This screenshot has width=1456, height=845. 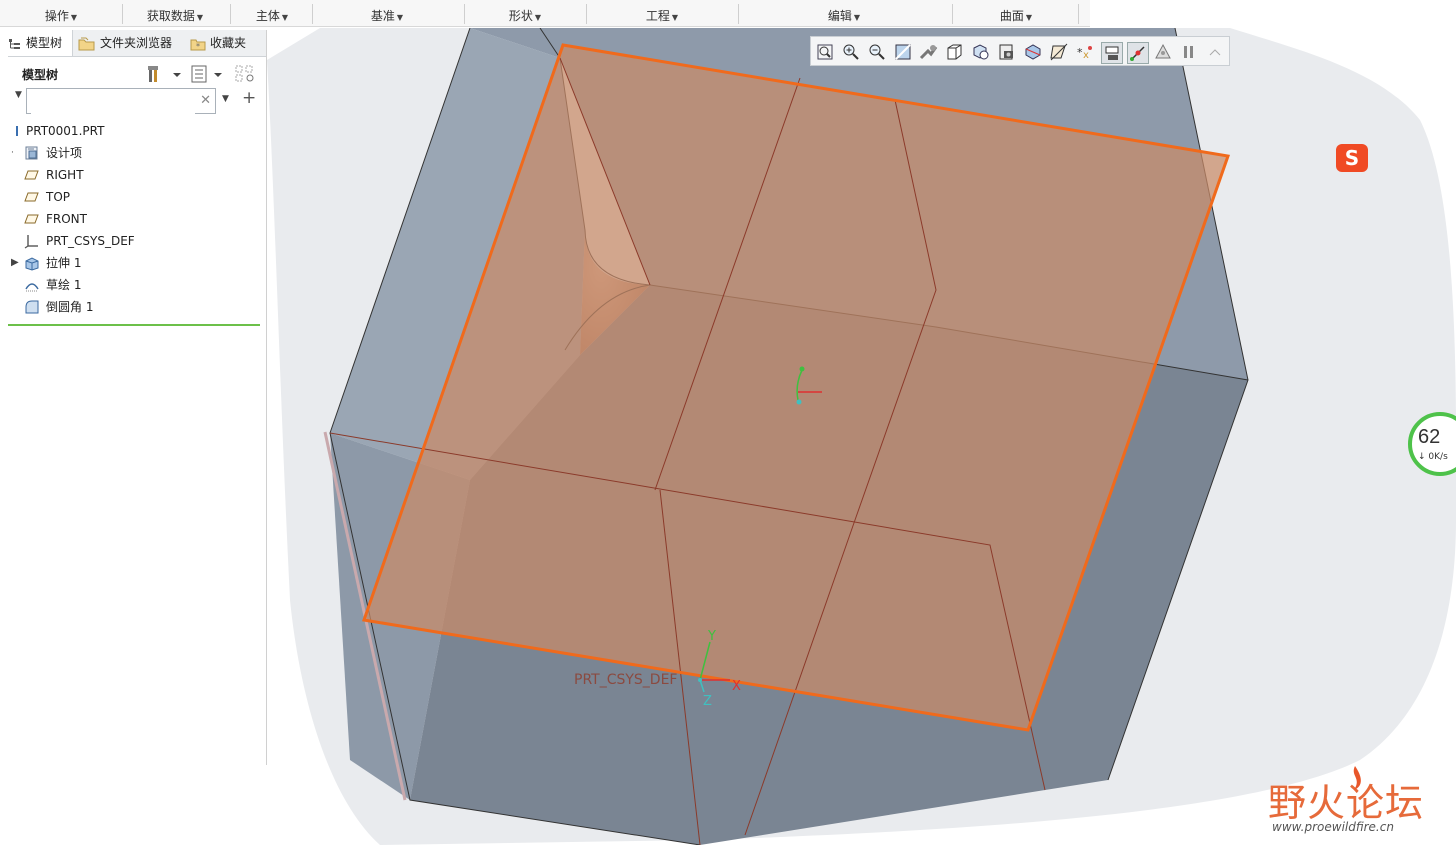 What do you see at coordinates (877, 52) in the screenshot?
I see `zoom-out-icon` at bounding box center [877, 52].